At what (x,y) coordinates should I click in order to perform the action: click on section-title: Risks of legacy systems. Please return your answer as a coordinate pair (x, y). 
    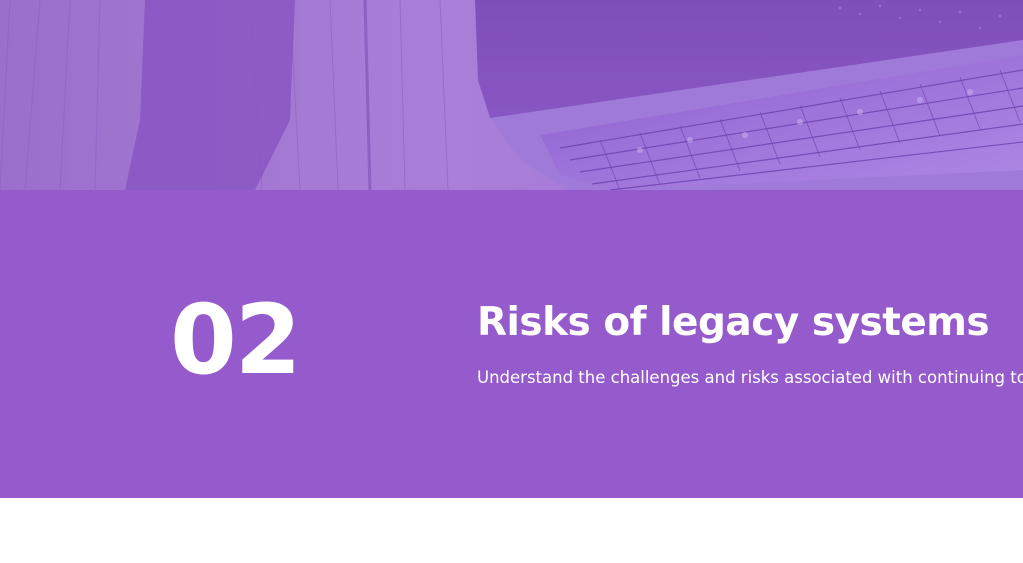
    Looking at the image, I should click on (733, 322).